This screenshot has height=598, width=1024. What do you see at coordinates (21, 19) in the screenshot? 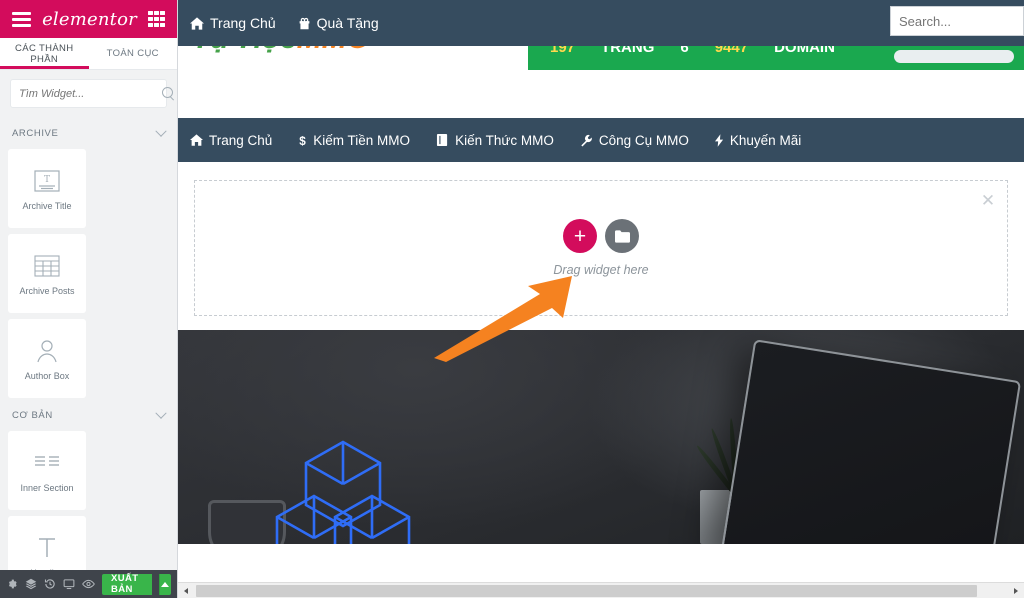
I see `hamburger-icon` at bounding box center [21, 19].